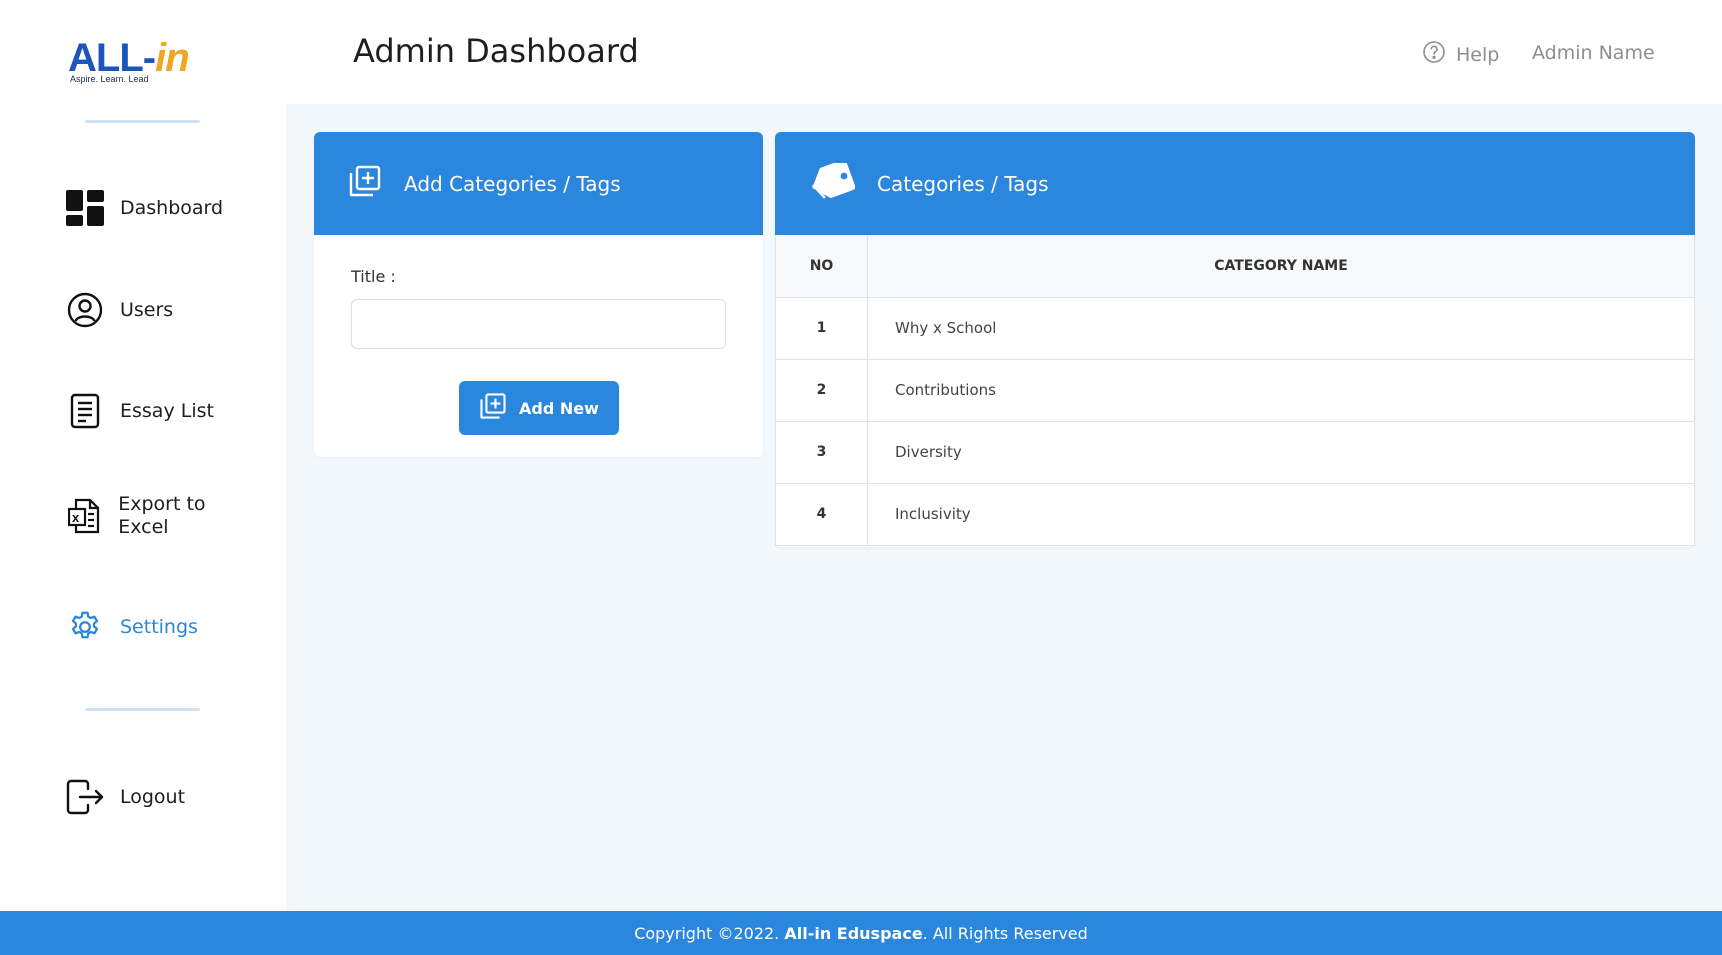  What do you see at coordinates (538, 294) in the screenshot?
I see `add-categories-card: Add Categories / Tags Title : Add New` at bounding box center [538, 294].